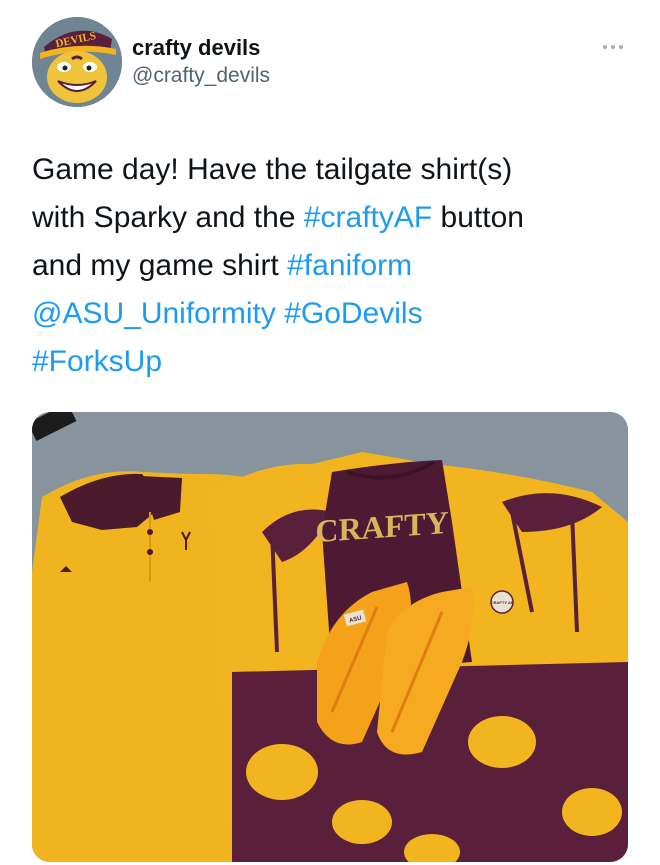 Image resolution: width=660 pixels, height=865 pixels. I want to click on hashtag-forksup-link: #ForksUp, so click(97, 361).